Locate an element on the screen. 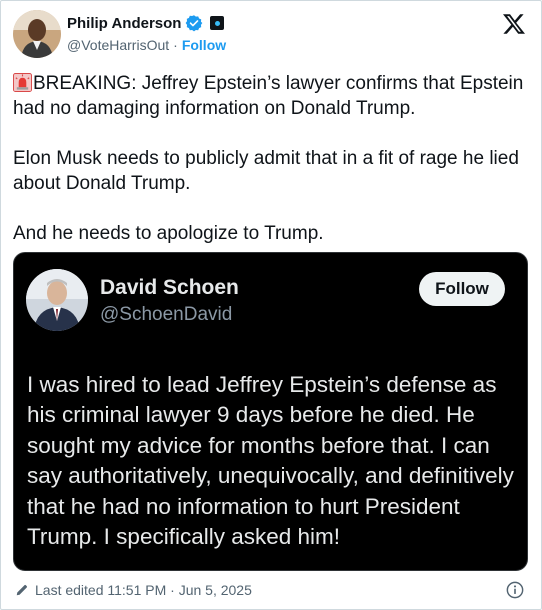 The image size is (542, 610). tweet-footer: Last edited 11:51 PM · Jun 5, 2025 is located at coordinates (133, 590).